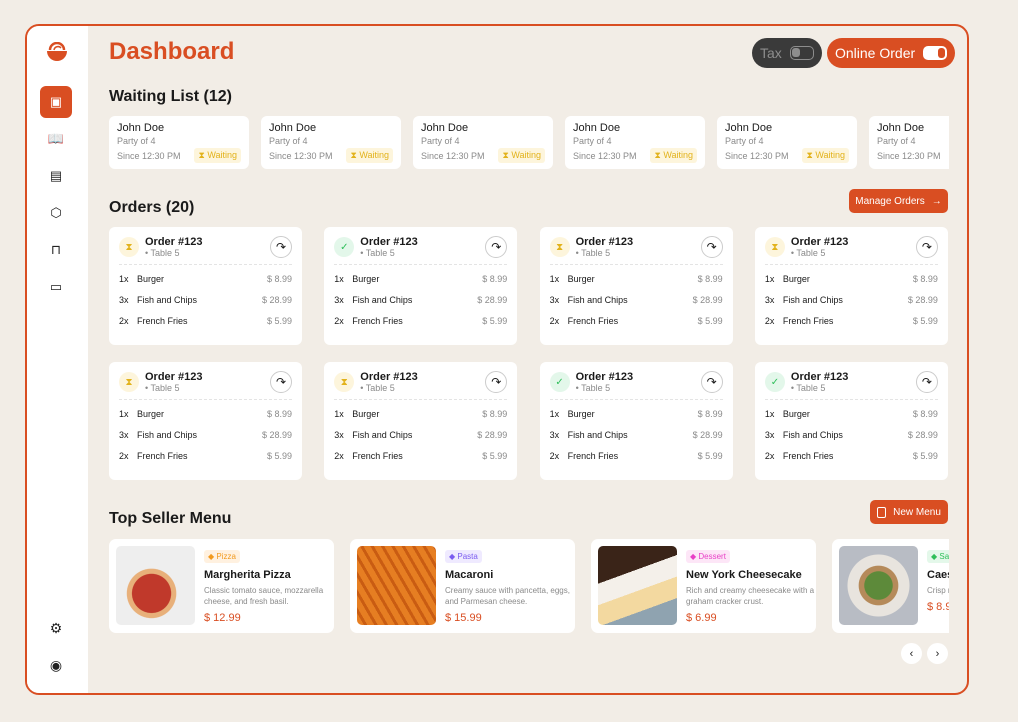  I want to click on sidebar-item-user: ◉, so click(56, 665).